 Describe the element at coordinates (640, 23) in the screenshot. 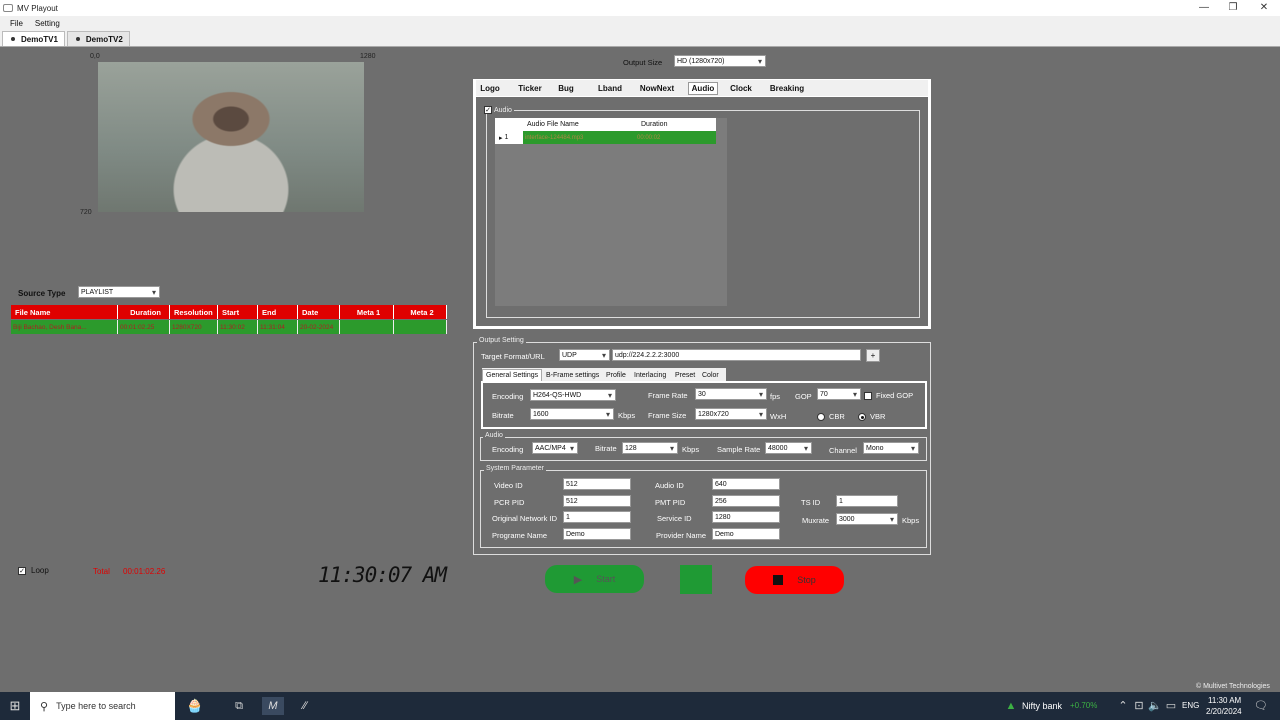

I see `menu-bar: File Setting` at that location.